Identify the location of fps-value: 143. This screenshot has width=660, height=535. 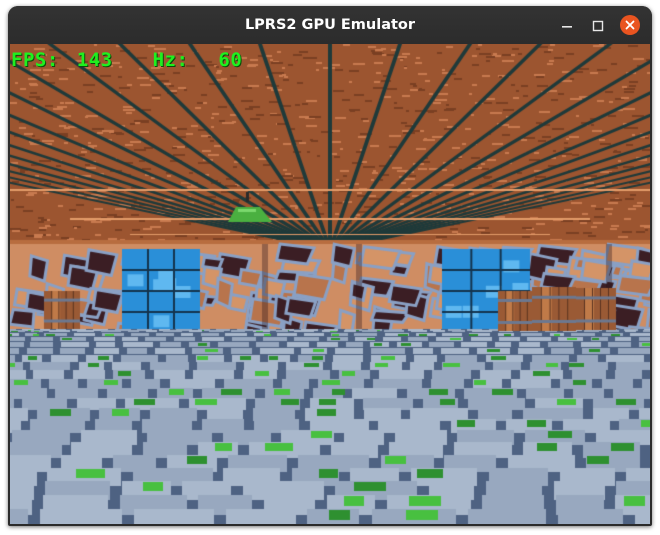
(94, 60).